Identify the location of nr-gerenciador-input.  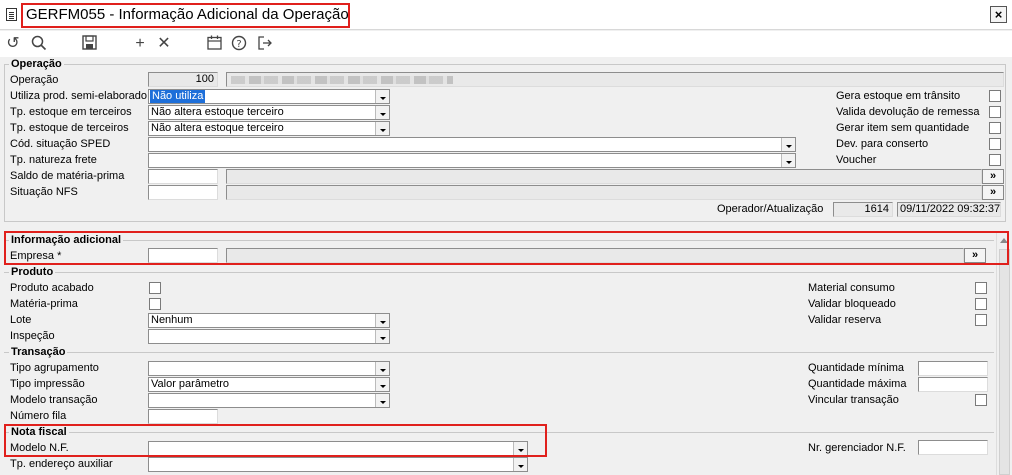
(953, 447).